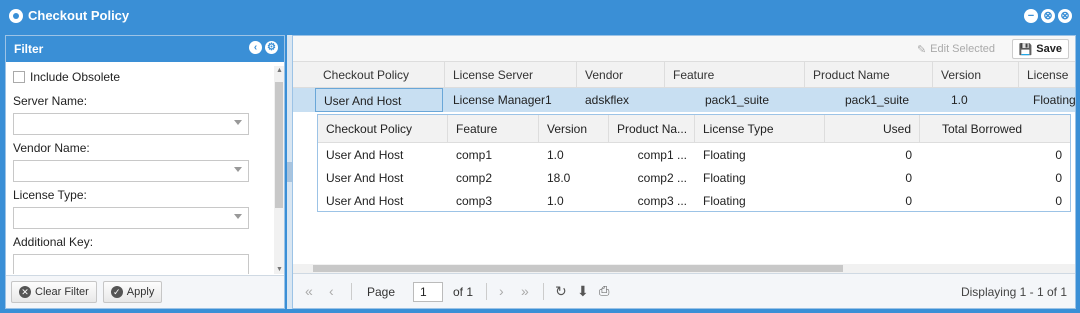 The width and height of the screenshot is (1080, 313). I want to click on column-header-checkout-policy: Checkout Policy, so click(380, 75).